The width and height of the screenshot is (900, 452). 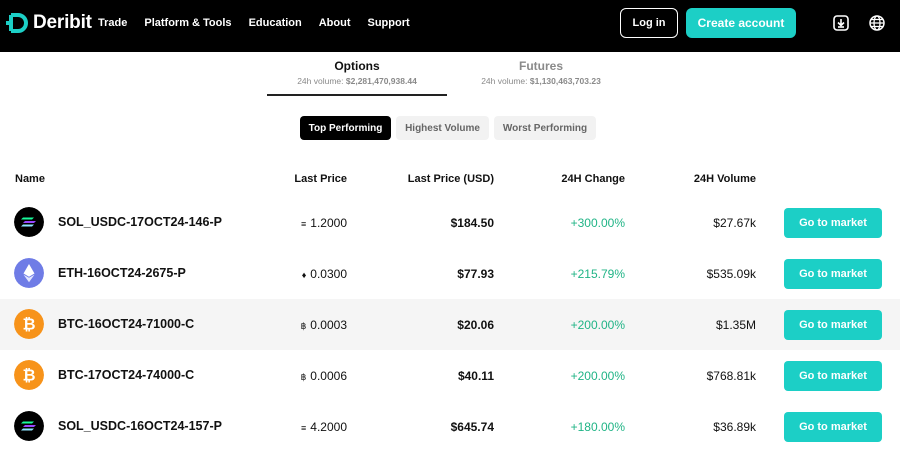 I want to click on volume-value: $1,130,463,703.23, so click(x=565, y=81).